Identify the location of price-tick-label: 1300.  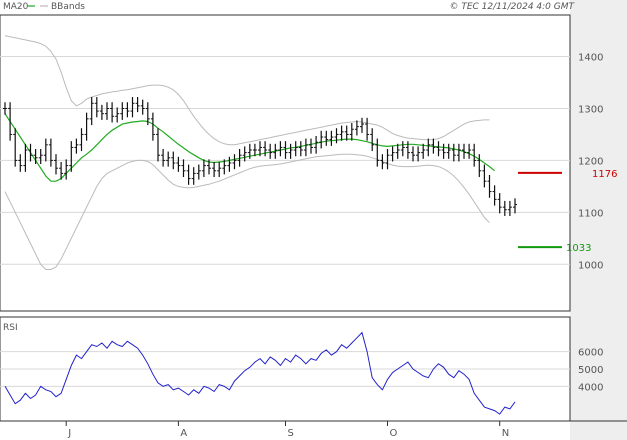
(590, 109).